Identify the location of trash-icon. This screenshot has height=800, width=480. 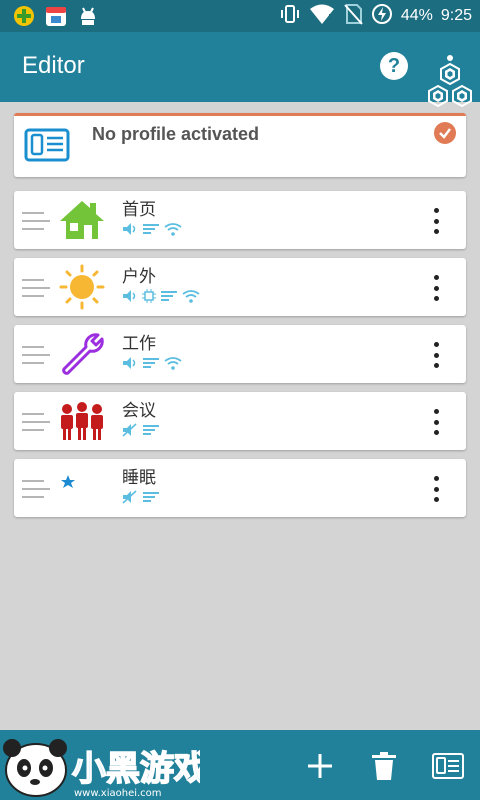
(384, 766).